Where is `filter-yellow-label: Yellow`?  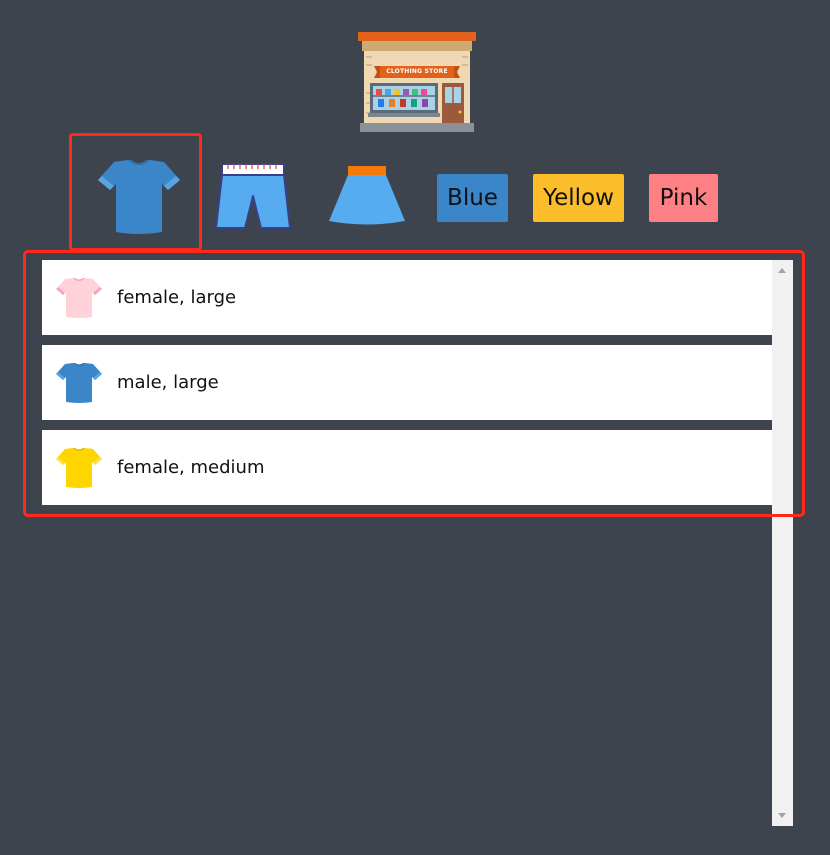
filter-yellow-label: Yellow is located at coordinates (578, 198).